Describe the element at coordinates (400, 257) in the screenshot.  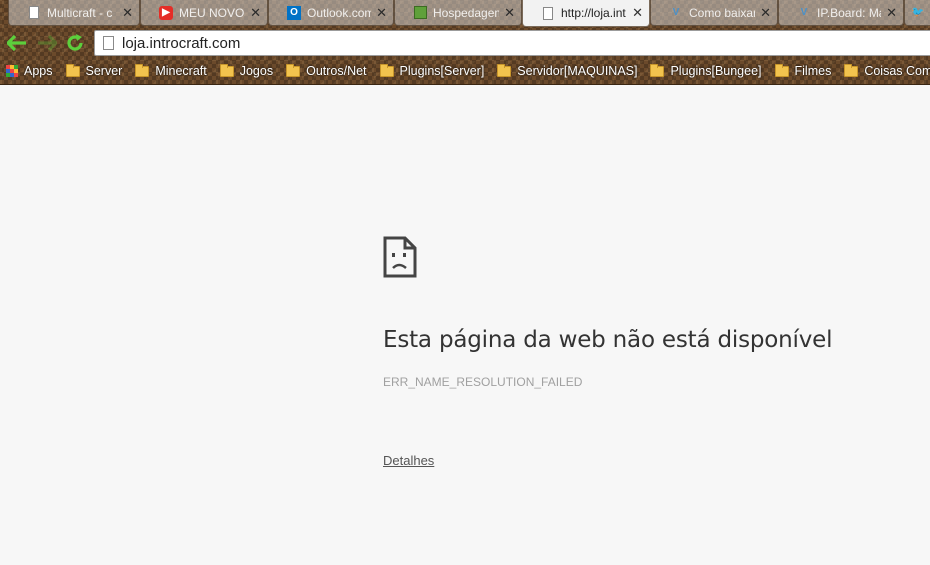
I see `sad-page-icon` at that location.